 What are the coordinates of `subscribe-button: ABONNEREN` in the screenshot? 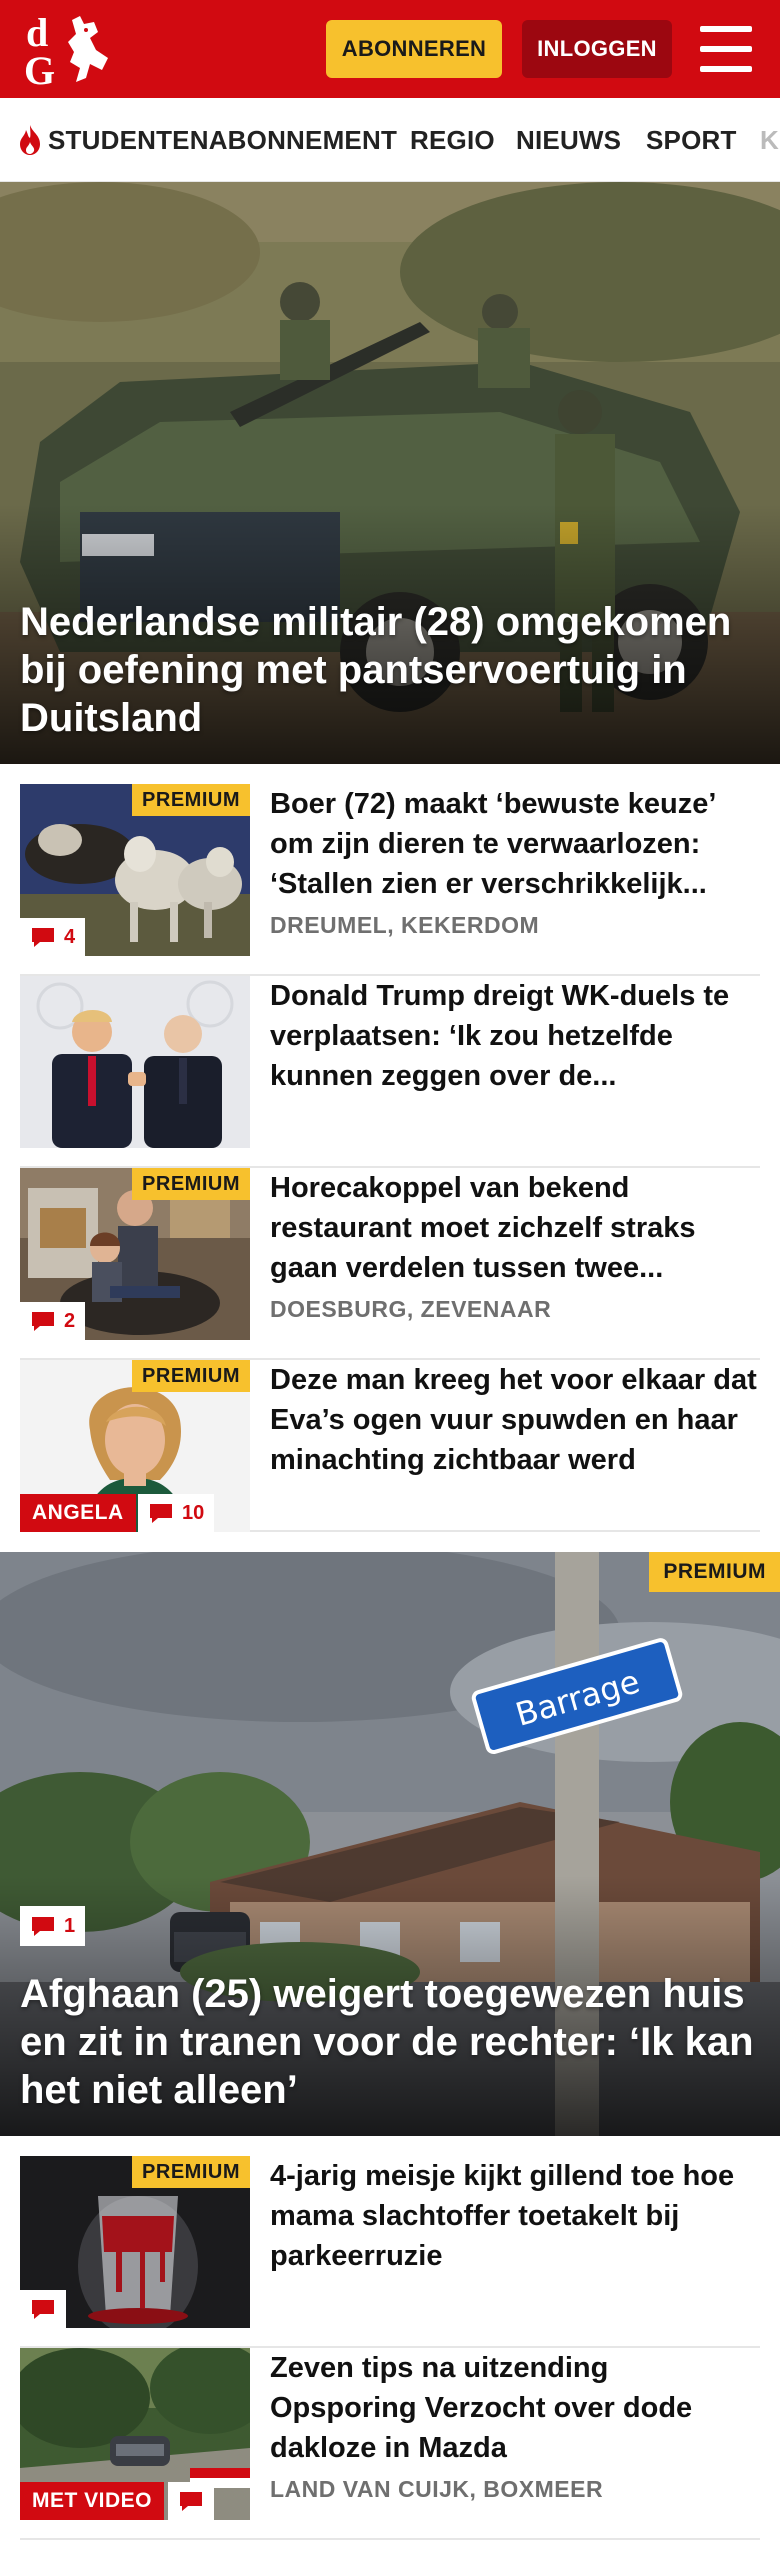 It's located at (414, 49).